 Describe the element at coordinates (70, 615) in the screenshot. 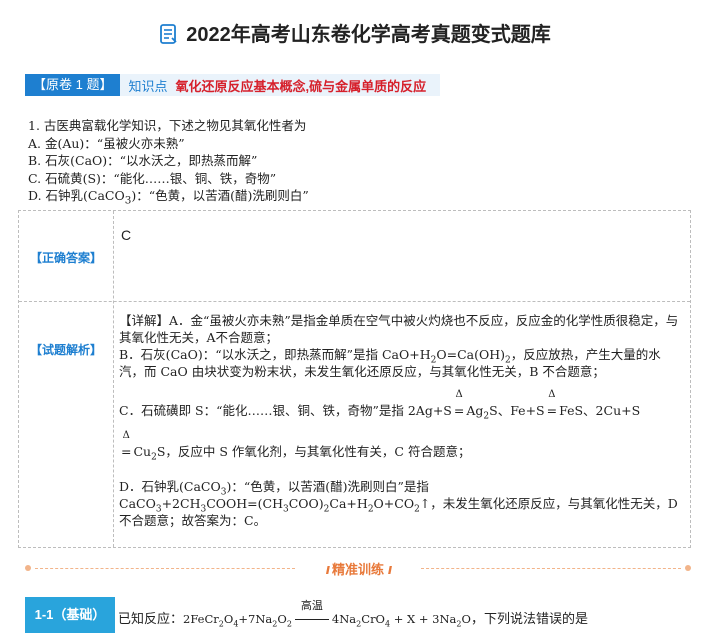

I see `next-question-label: 1-1（基础）` at that location.